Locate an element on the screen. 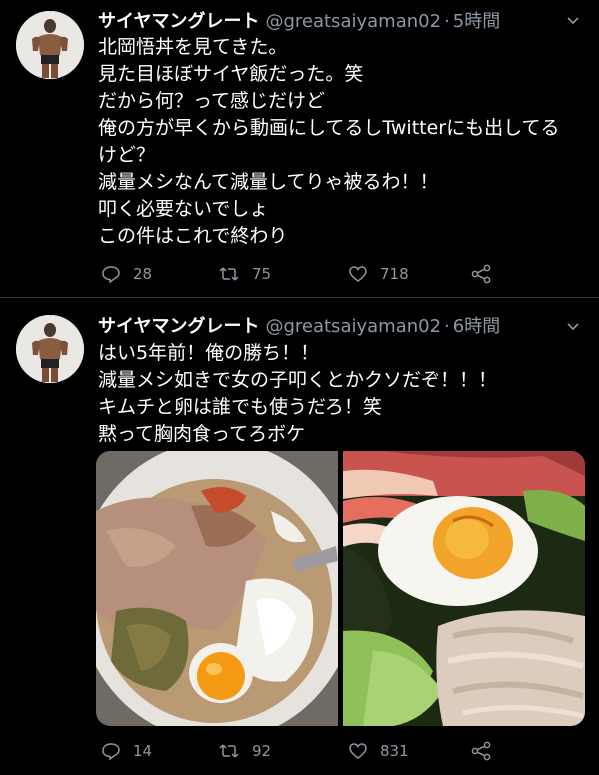 The height and width of the screenshot is (775, 599). tweet-text-line: 北岡悟丼を見てきた。 is located at coordinates (193, 47).